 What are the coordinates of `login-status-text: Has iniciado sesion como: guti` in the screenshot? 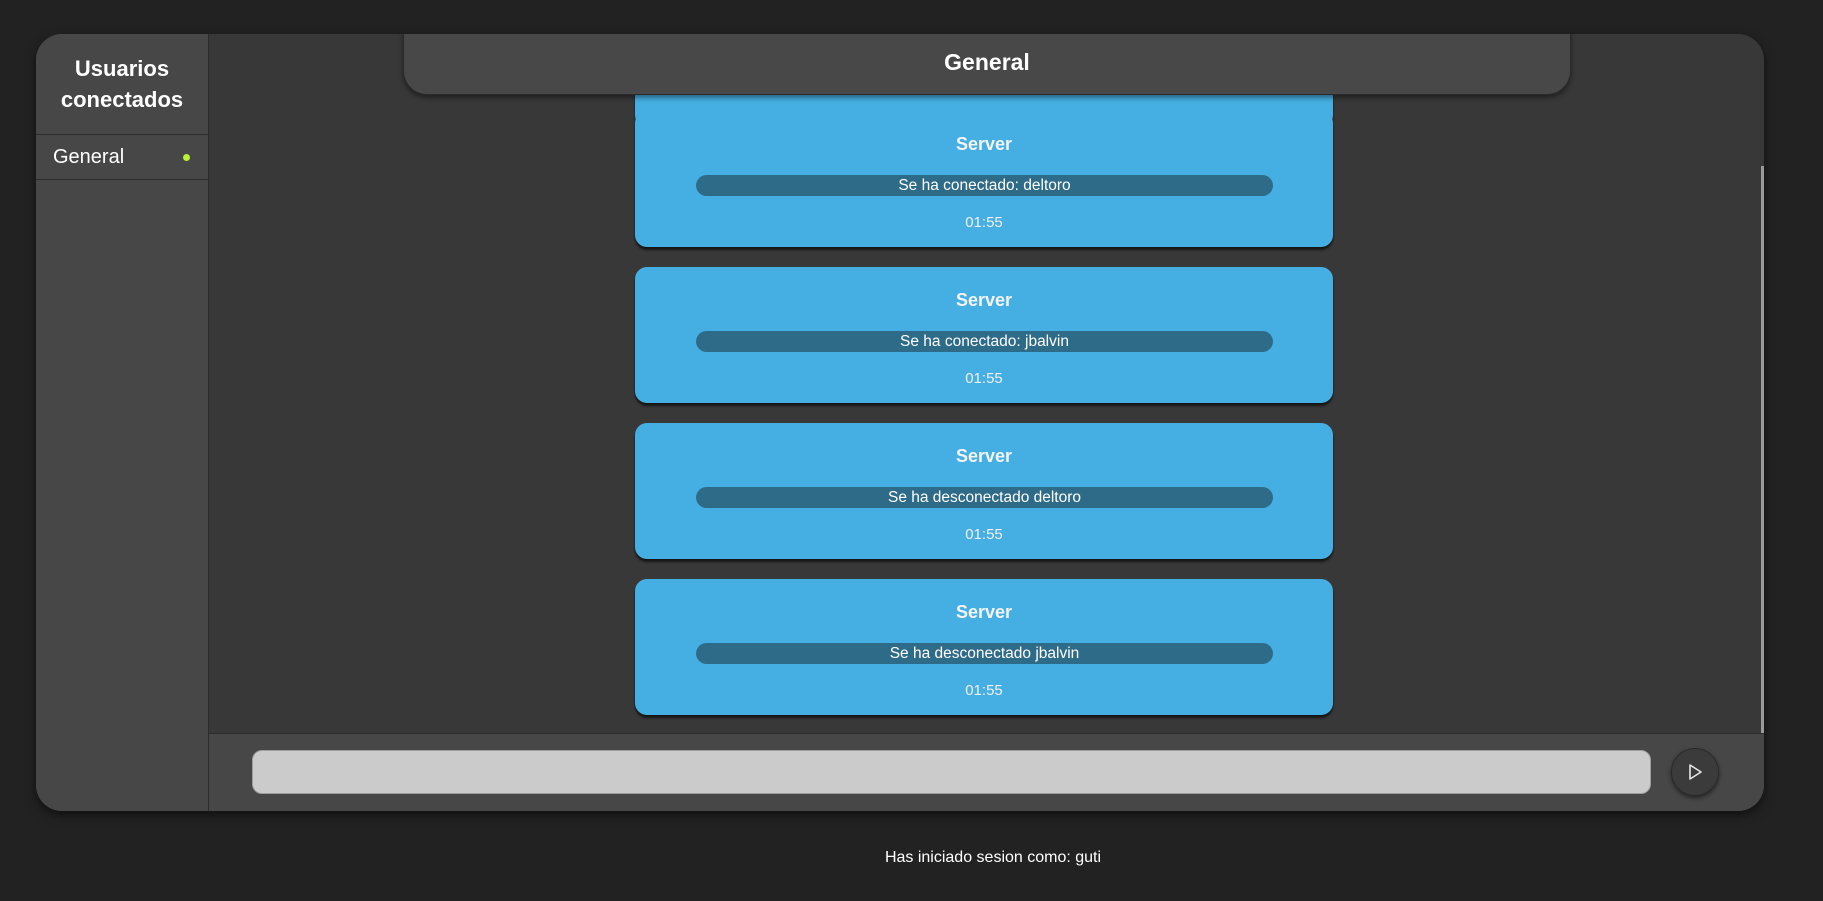 It's located at (993, 857).